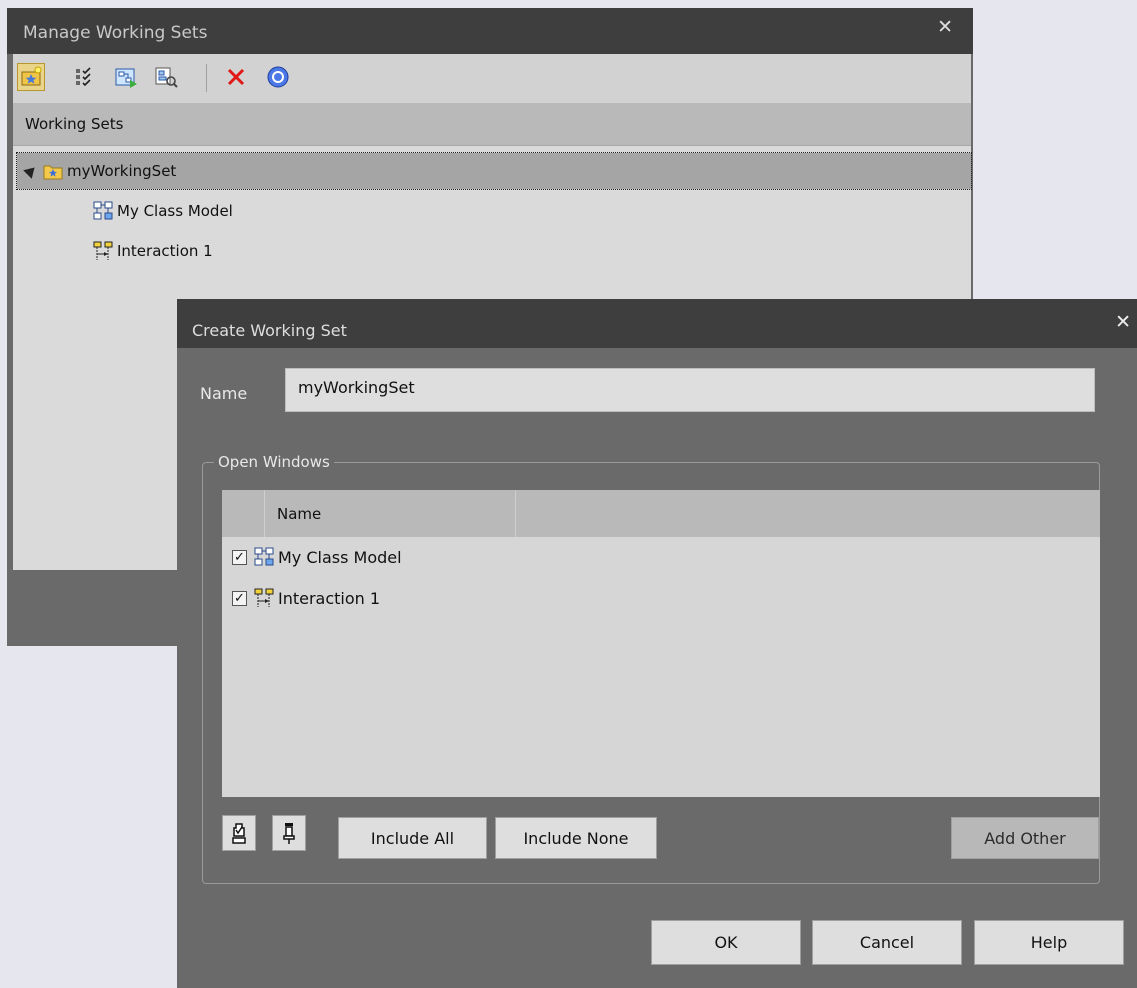 This screenshot has width=1137, height=988. What do you see at coordinates (289, 833) in the screenshot?
I see `uncheck-all-icon` at bounding box center [289, 833].